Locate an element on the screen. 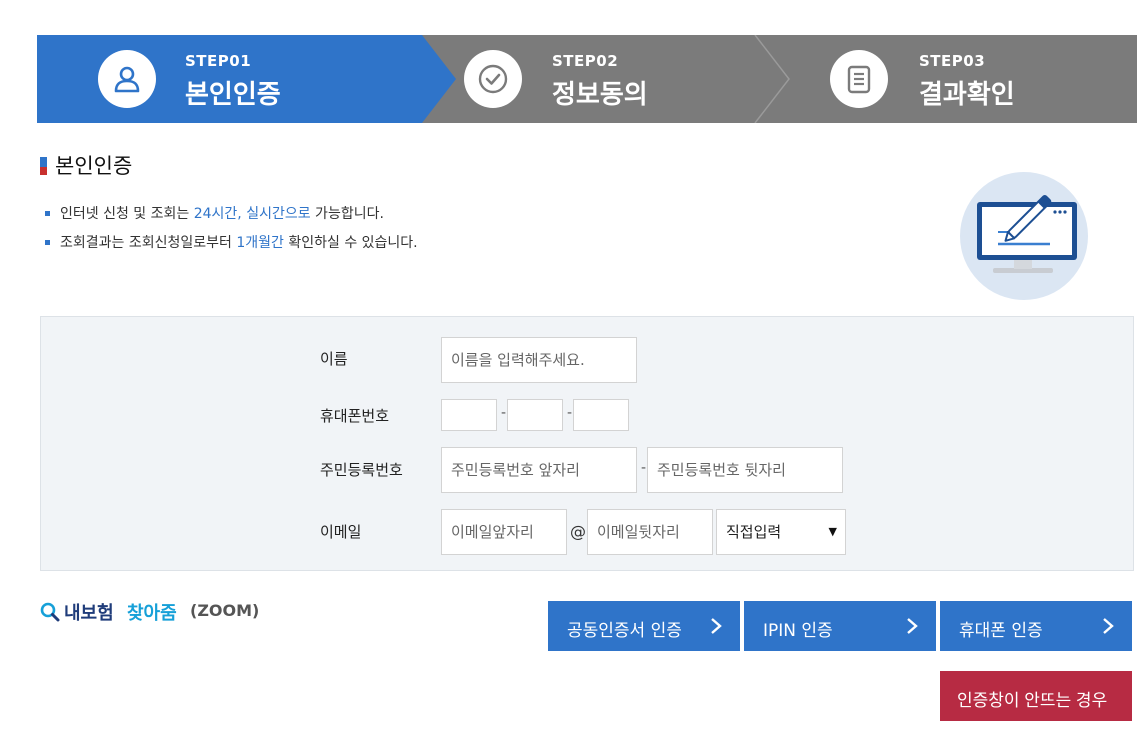 The height and width of the screenshot is (732, 1140). email-domain-select: 직접입력 ▼ is located at coordinates (781, 532).